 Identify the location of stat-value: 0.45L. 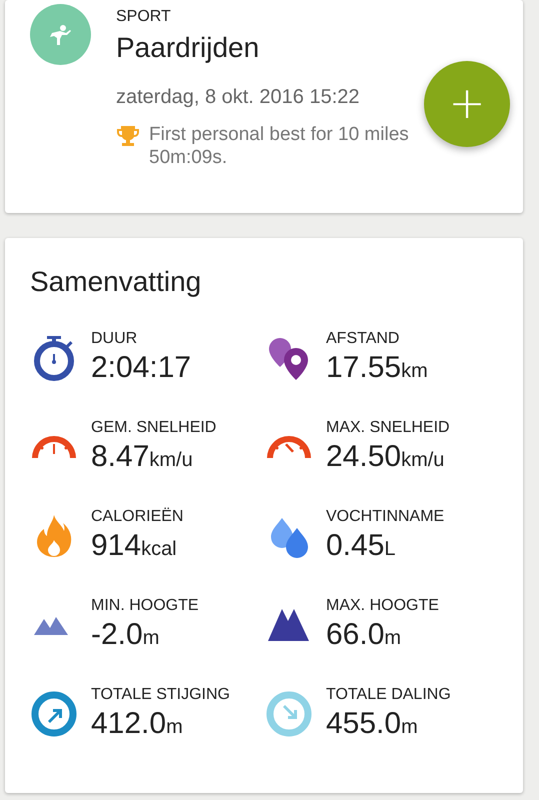
(361, 546).